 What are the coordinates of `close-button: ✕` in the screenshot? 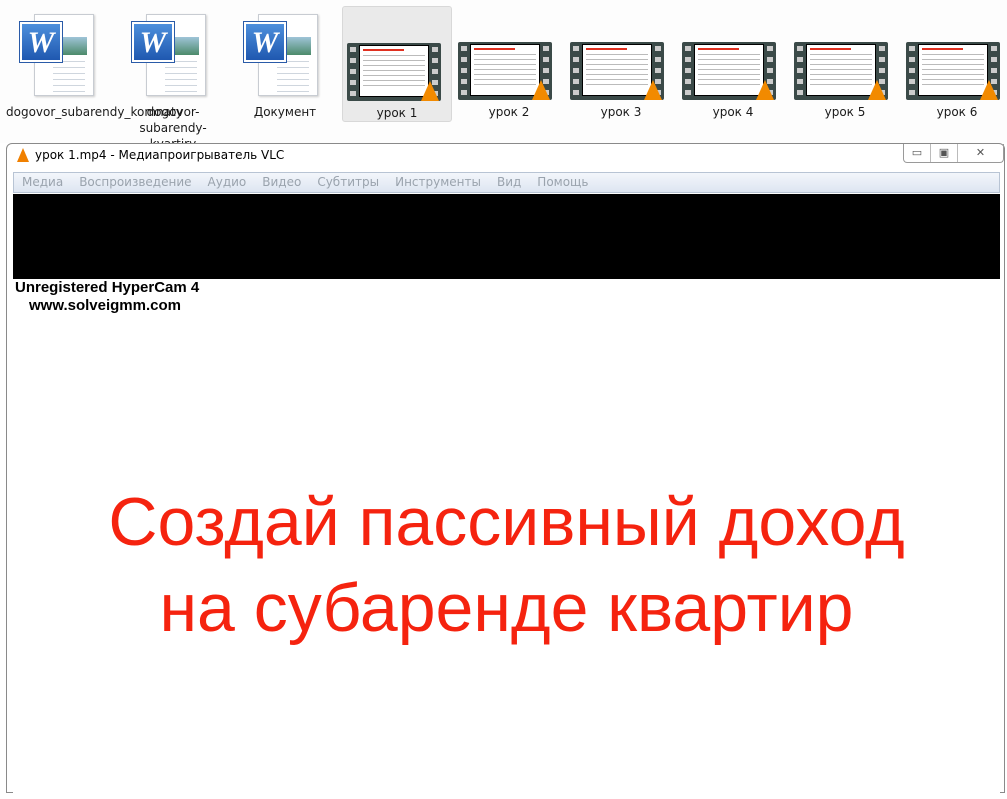 It's located at (980, 153).